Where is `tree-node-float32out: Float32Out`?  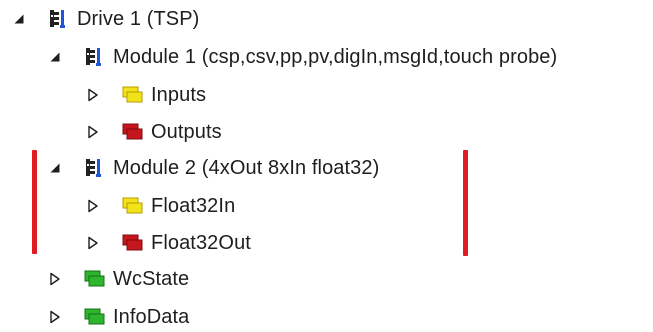 tree-node-float32out: Float32Out is located at coordinates (168, 243).